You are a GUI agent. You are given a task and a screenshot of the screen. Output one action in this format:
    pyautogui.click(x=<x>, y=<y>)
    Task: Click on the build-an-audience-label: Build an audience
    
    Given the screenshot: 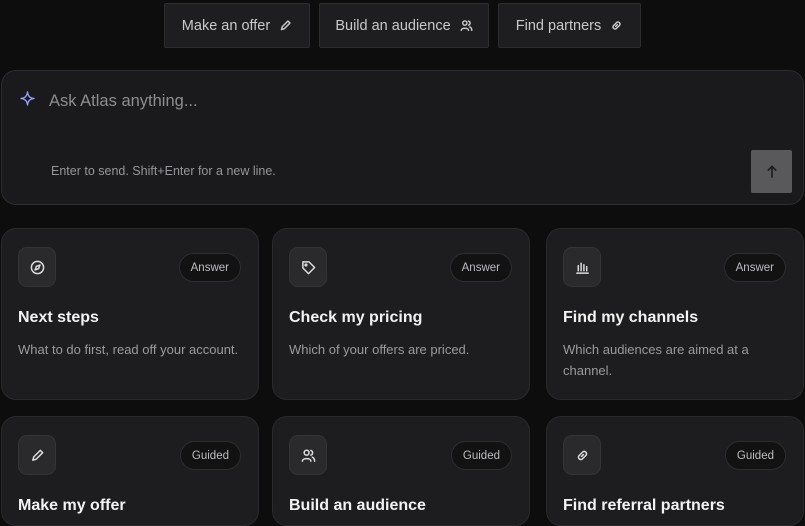 What is the action you would take?
    pyautogui.click(x=393, y=25)
    